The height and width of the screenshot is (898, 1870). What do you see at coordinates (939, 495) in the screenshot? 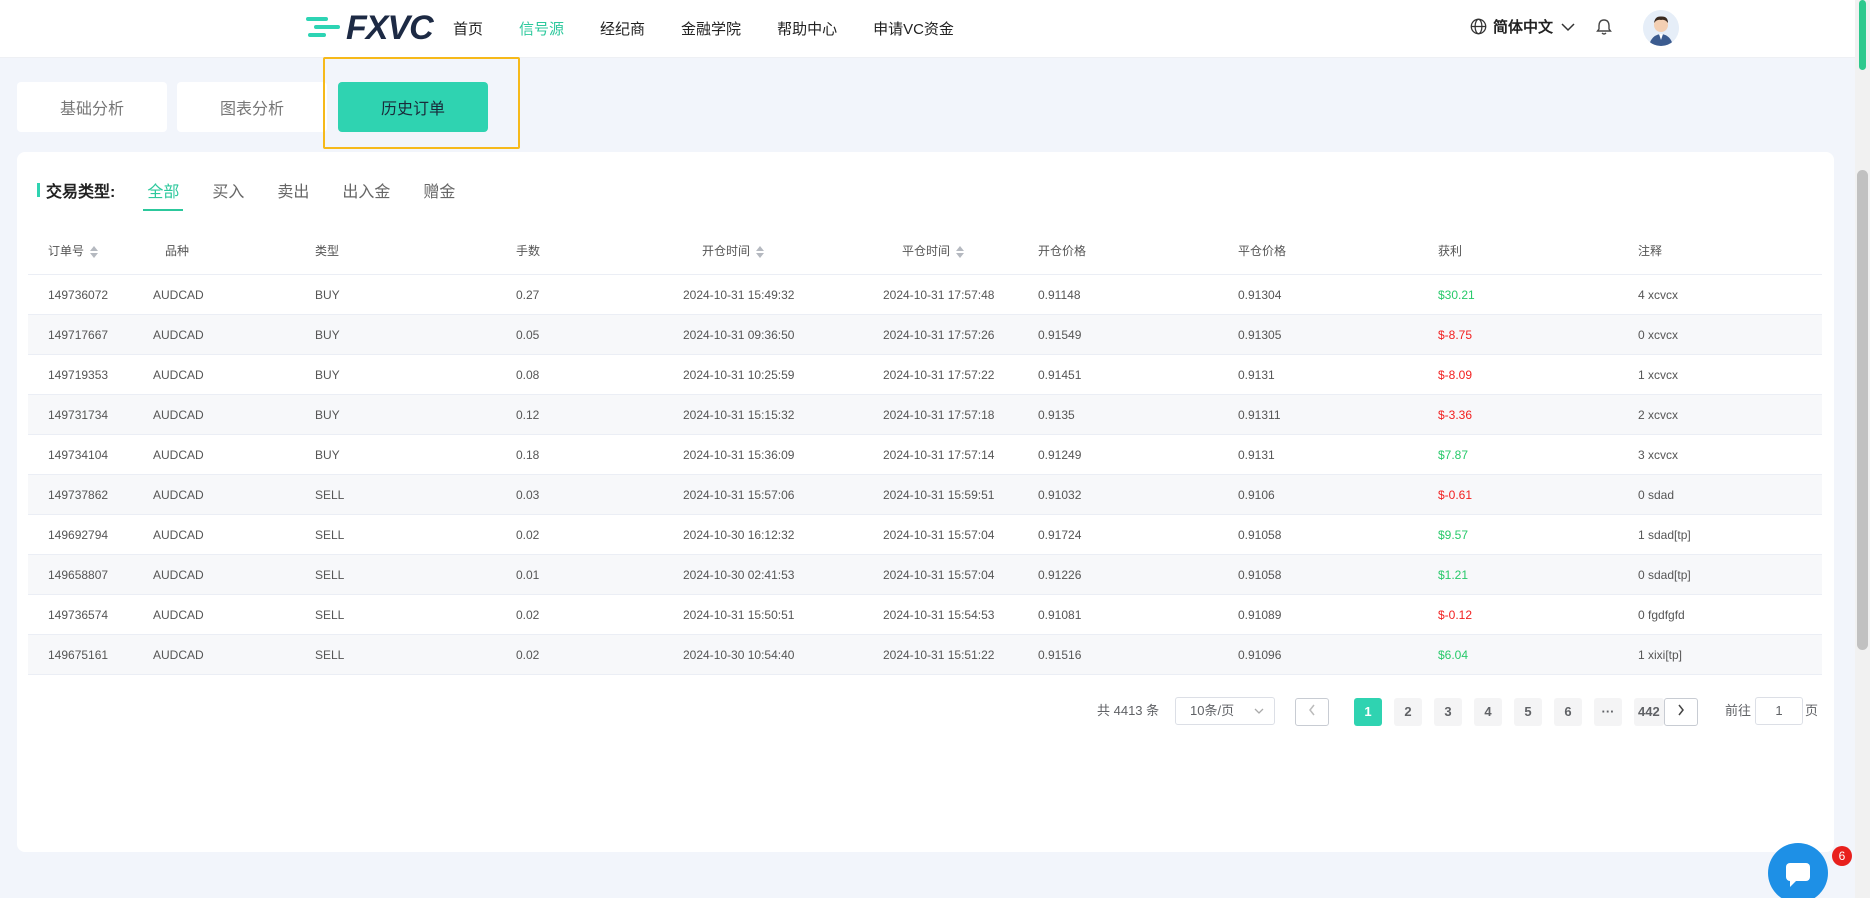
I see `cell-close-time: 2024-10-31 15:59:51` at bounding box center [939, 495].